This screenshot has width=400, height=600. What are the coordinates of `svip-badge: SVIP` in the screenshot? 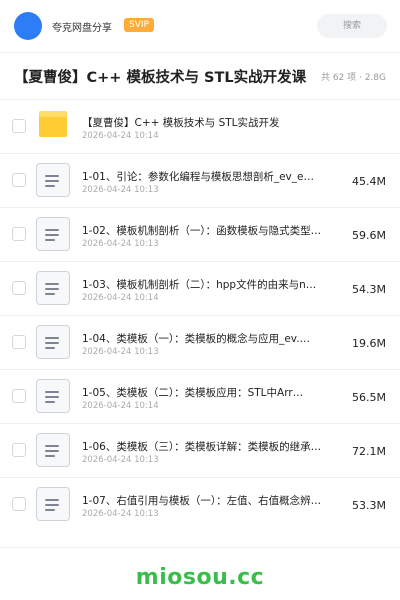 It's located at (139, 25).